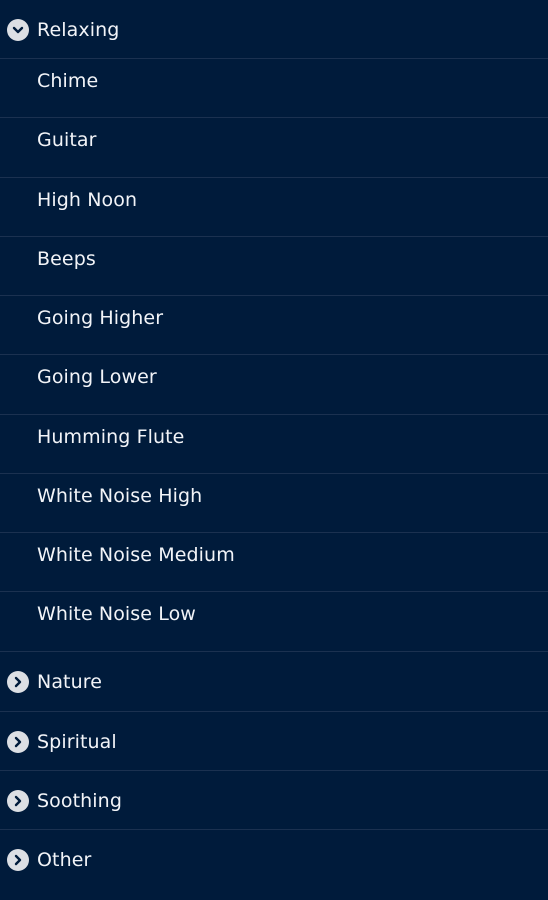  Describe the element at coordinates (100, 318) in the screenshot. I see `list-item-label: Going Higher` at that location.